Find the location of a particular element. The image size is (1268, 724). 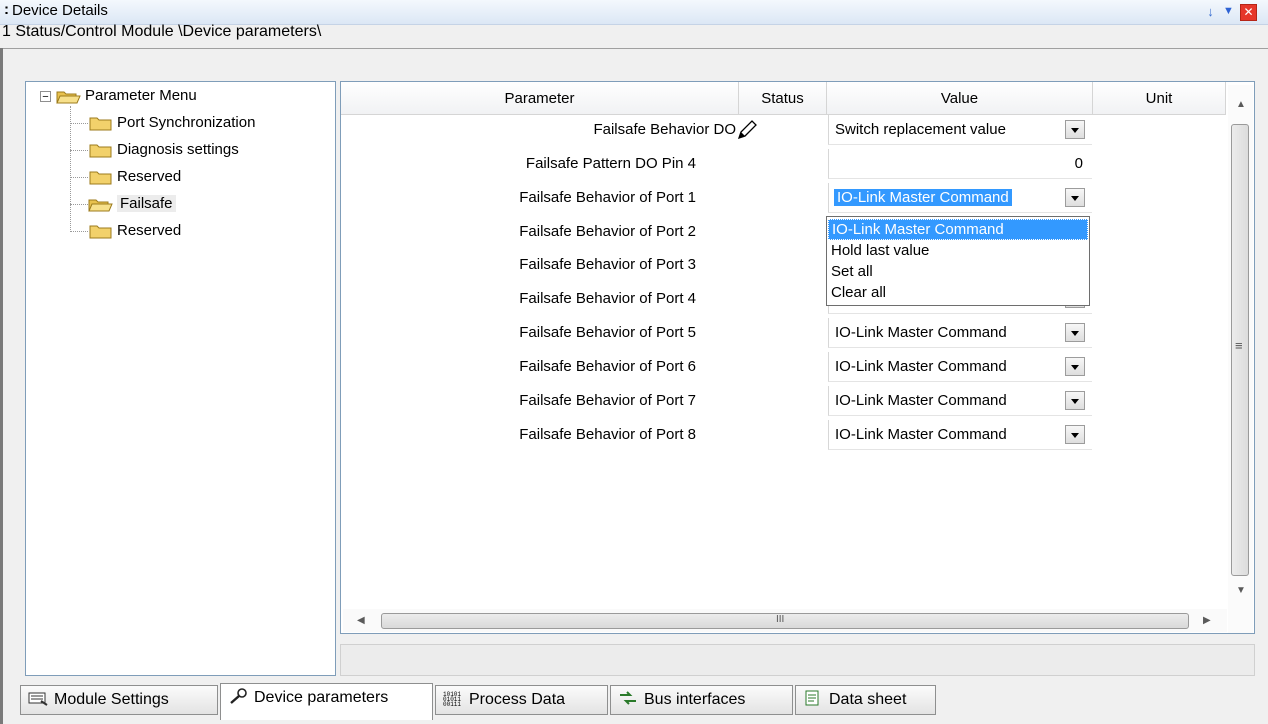

tree-node-label: Reserved is located at coordinates (149, 230).